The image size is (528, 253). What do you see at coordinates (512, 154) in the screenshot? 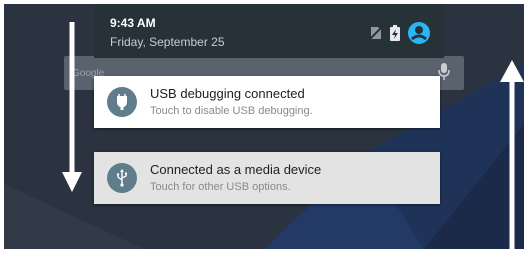
I see `swipe-up-arrow-icon` at bounding box center [512, 154].